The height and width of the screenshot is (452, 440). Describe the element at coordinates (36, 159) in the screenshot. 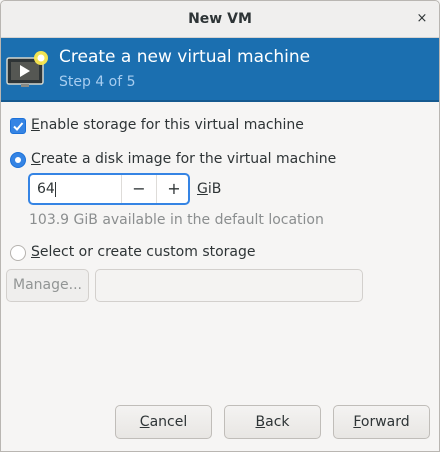

I see `create-disk-mnemonic: C` at that location.